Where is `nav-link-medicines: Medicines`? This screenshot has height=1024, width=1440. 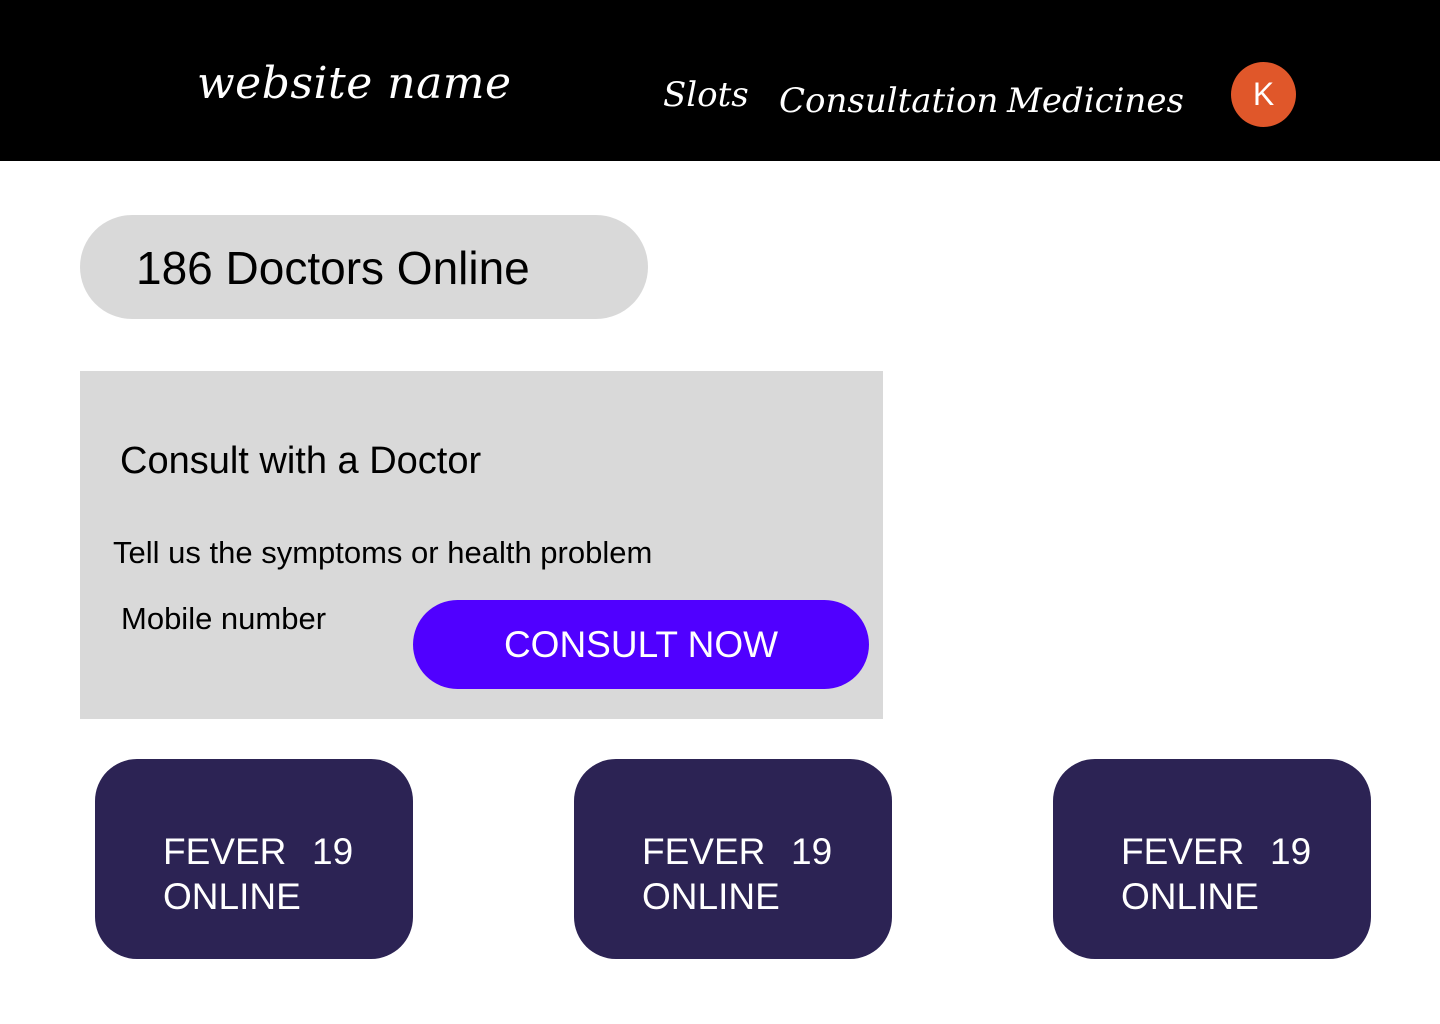
nav-link-medicines: Medicines is located at coordinates (1095, 101).